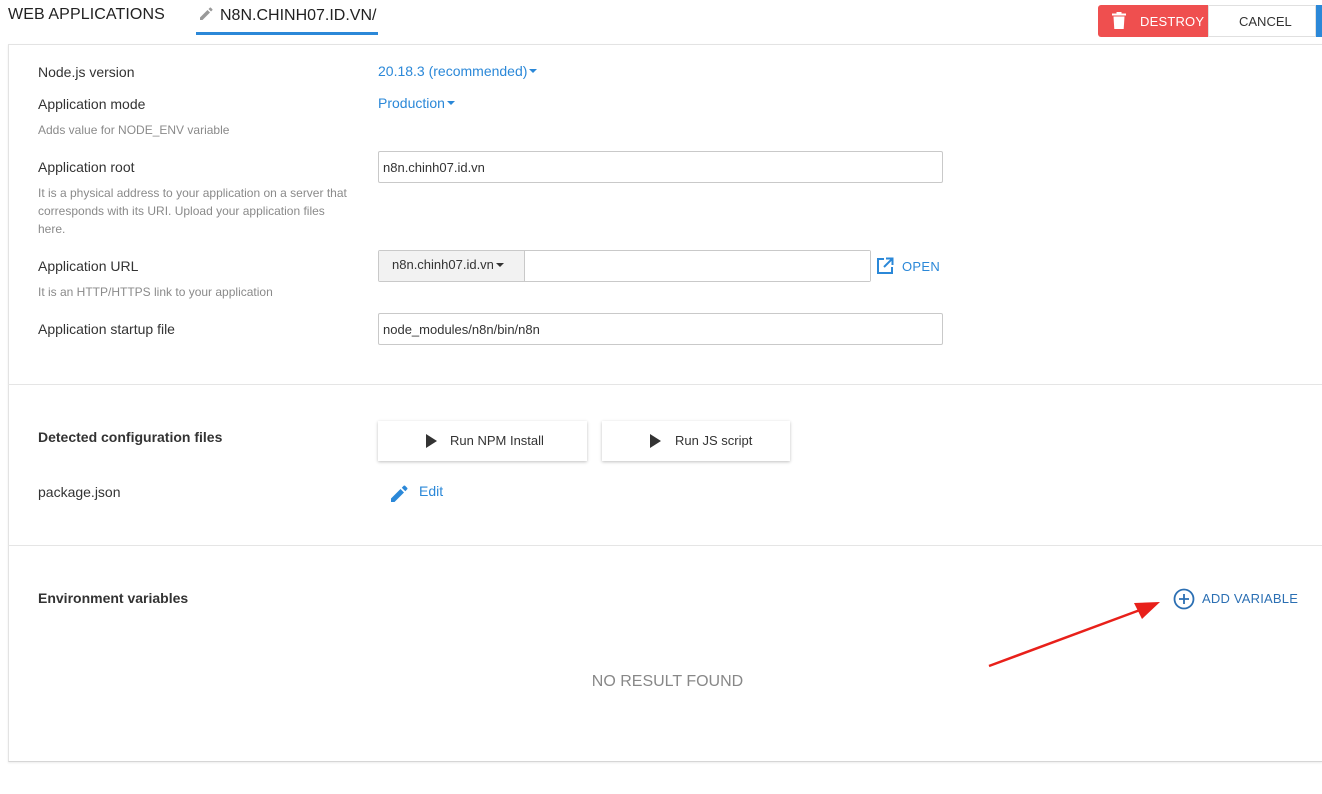 Image resolution: width=1322 pixels, height=794 pixels. I want to click on run-js-script-button: Run JS script, so click(696, 441).